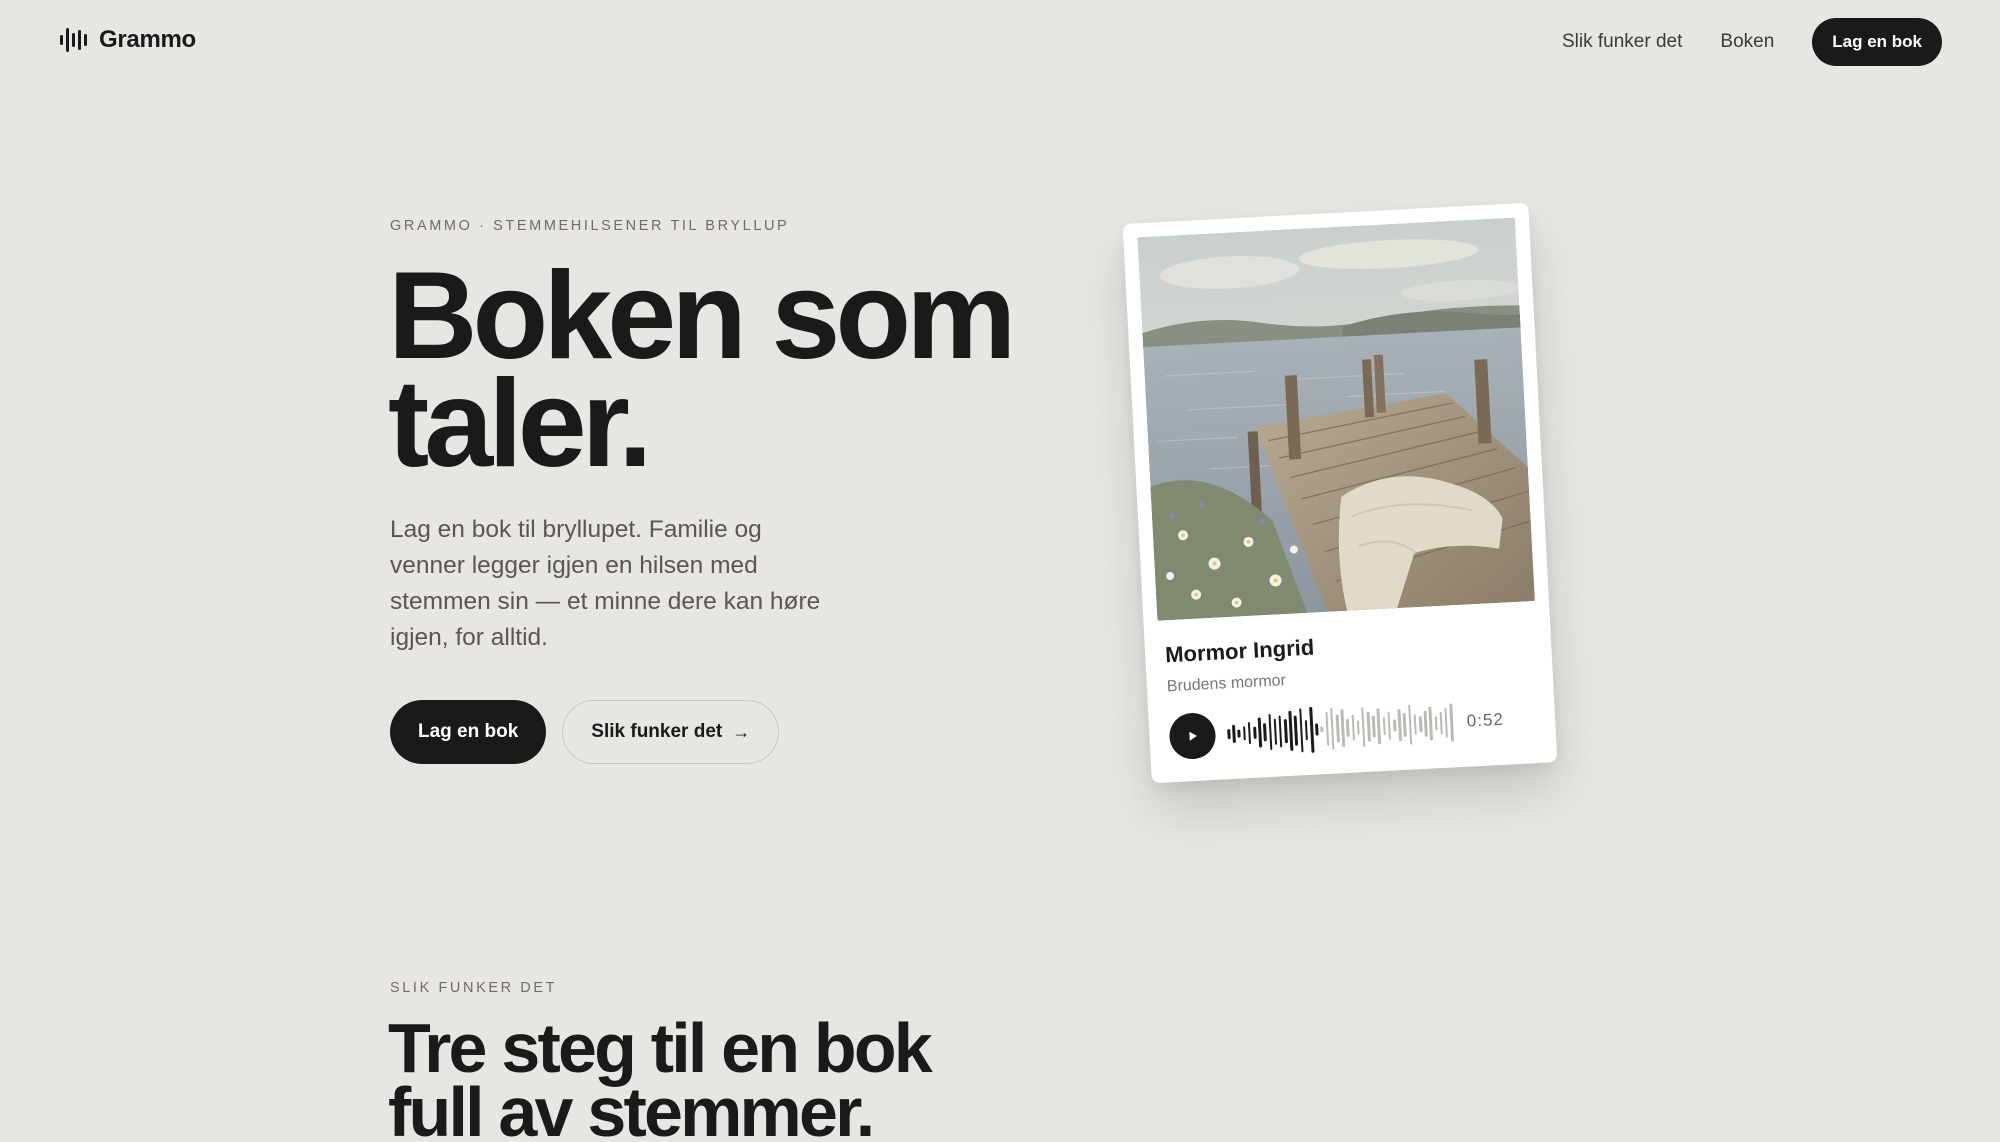 The width and height of the screenshot is (2000, 1142). What do you see at coordinates (147, 39) in the screenshot?
I see `brand-name: Grammo` at bounding box center [147, 39].